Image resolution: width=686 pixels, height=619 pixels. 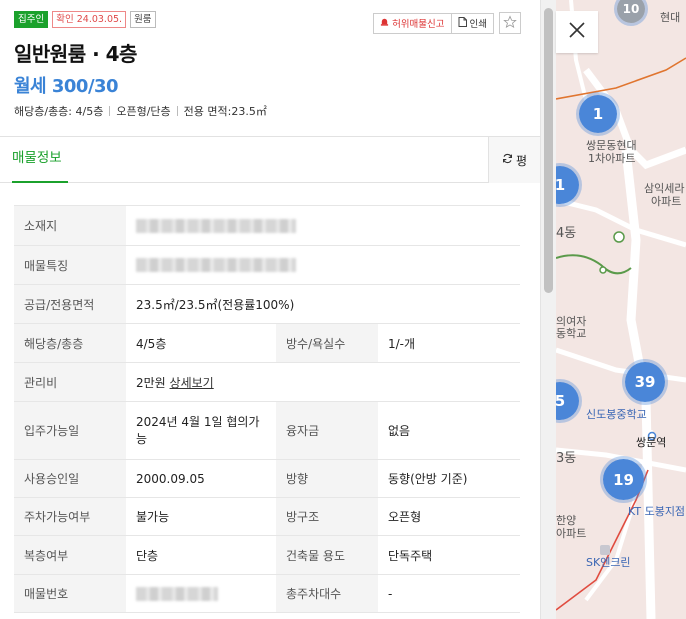 What do you see at coordinates (566, 458) in the screenshot?
I see `map-label-dong3: 3동` at bounding box center [566, 458].